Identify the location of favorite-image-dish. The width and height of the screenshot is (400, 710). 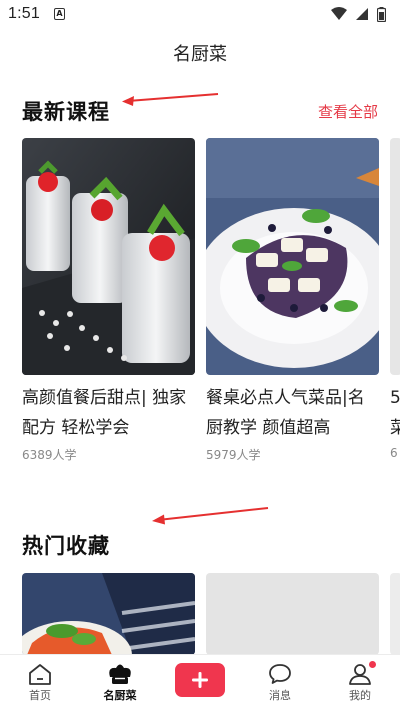
(108, 614).